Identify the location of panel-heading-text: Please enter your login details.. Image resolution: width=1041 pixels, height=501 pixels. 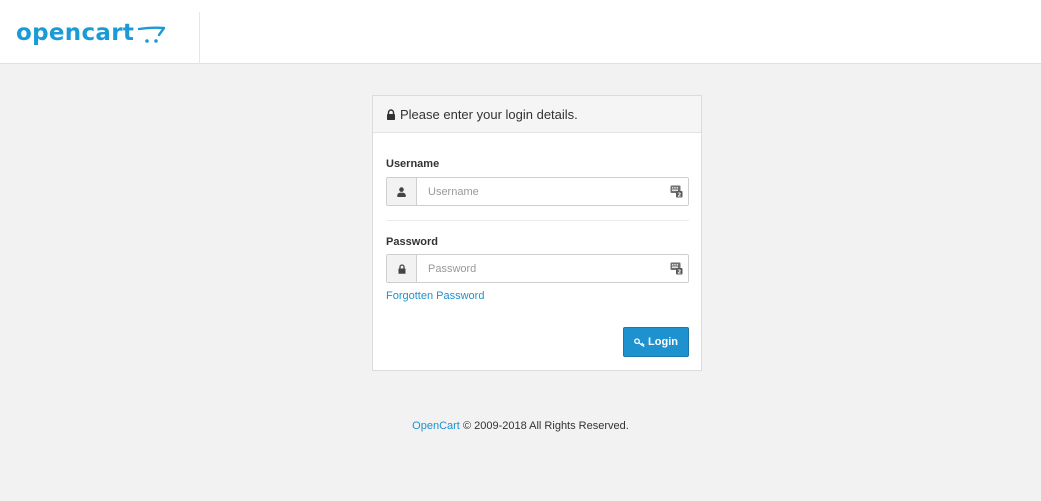
(489, 114).